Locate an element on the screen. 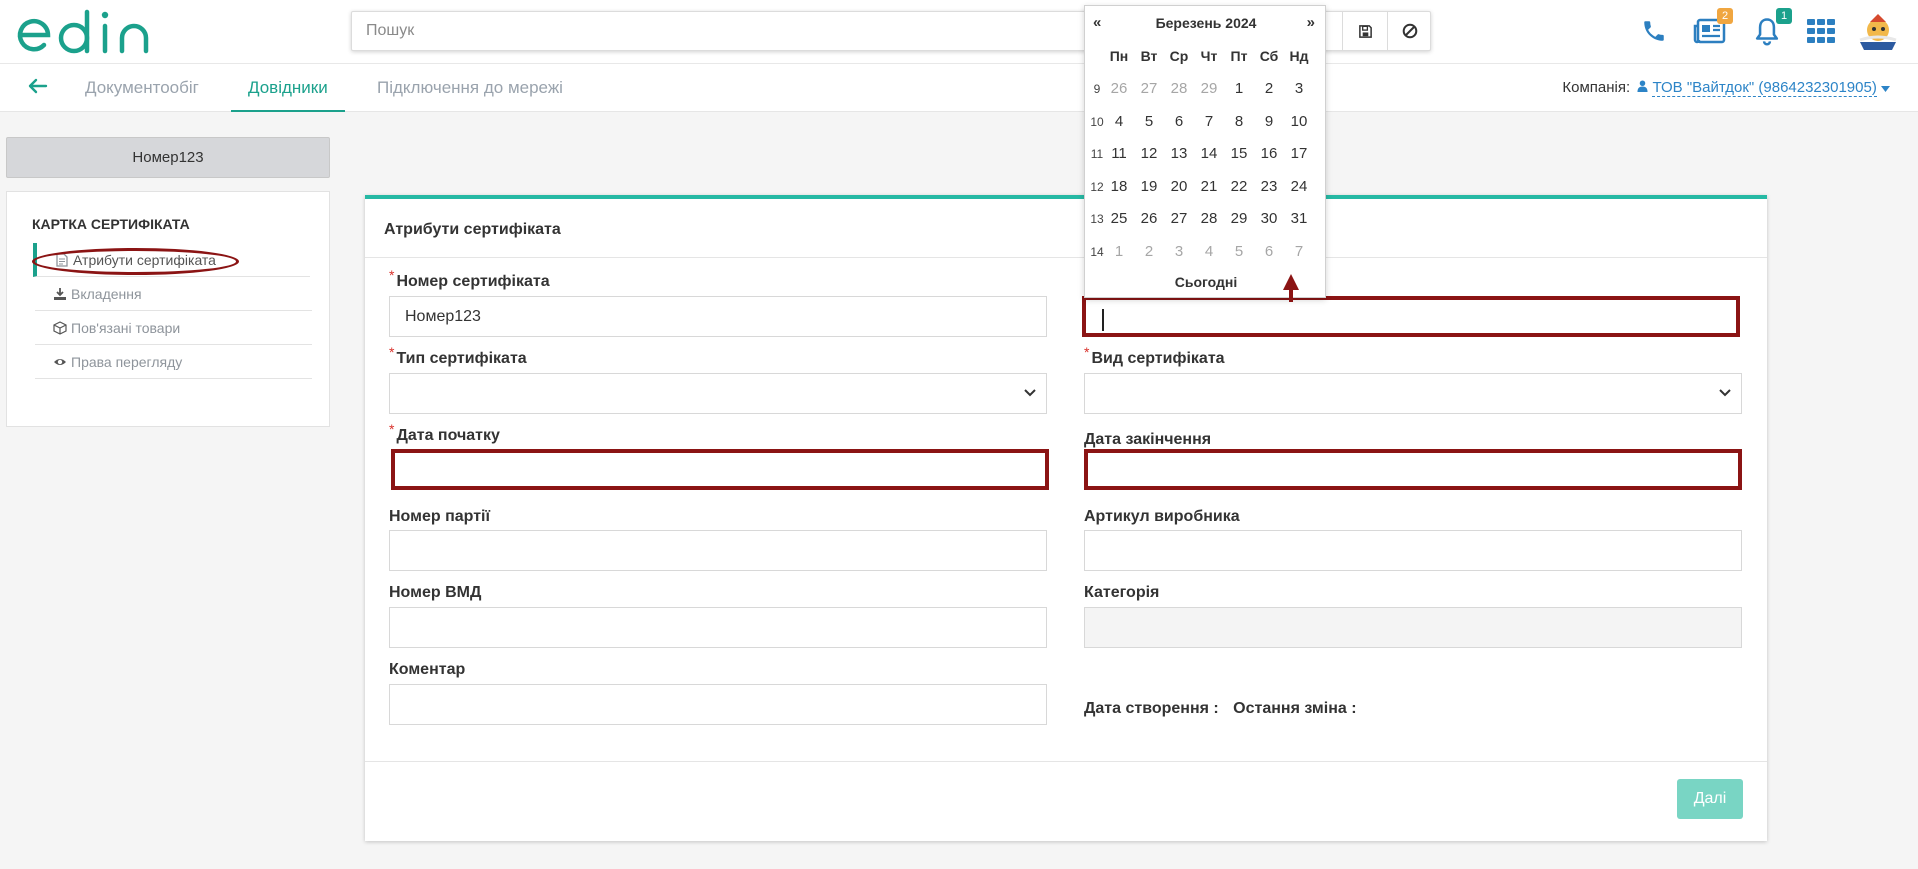  weekday-header: Вт is located at coordinates (1149, 56).